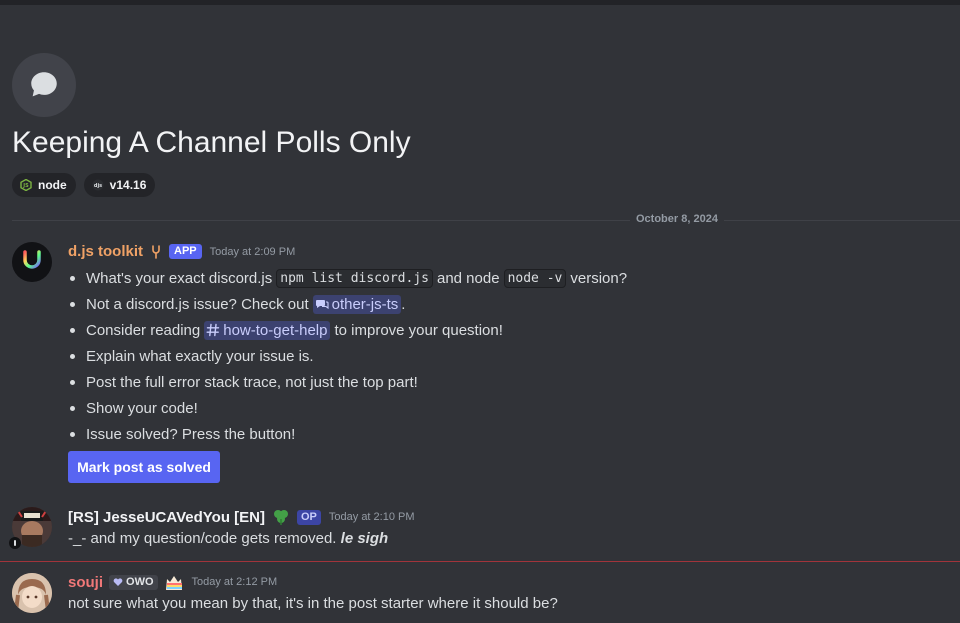 This screenshot has width=960, height=623. I want to click on bullet-text: Issue solved? Press the button!, so click(191, 434).